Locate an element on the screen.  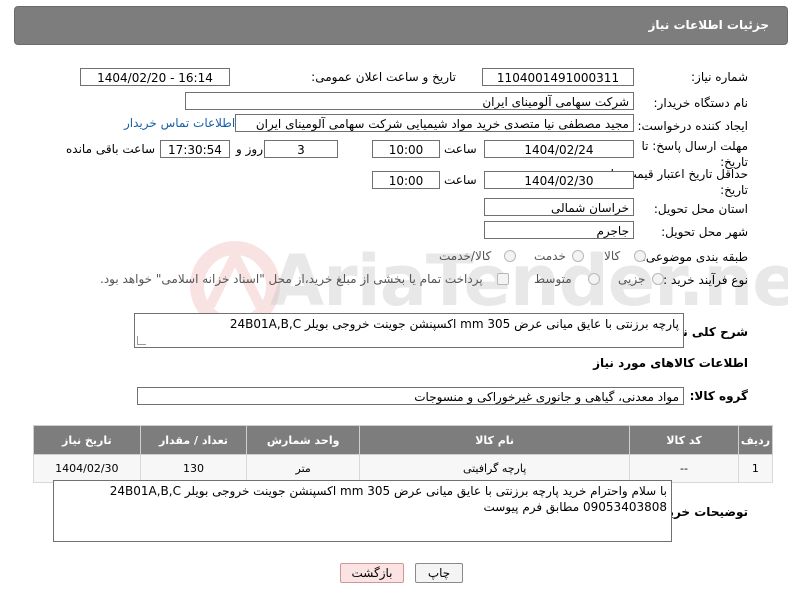
table-row: 1 -- پارچه گرافیتی متر 130 1404/02/30 is located at coordinates (403, 468).